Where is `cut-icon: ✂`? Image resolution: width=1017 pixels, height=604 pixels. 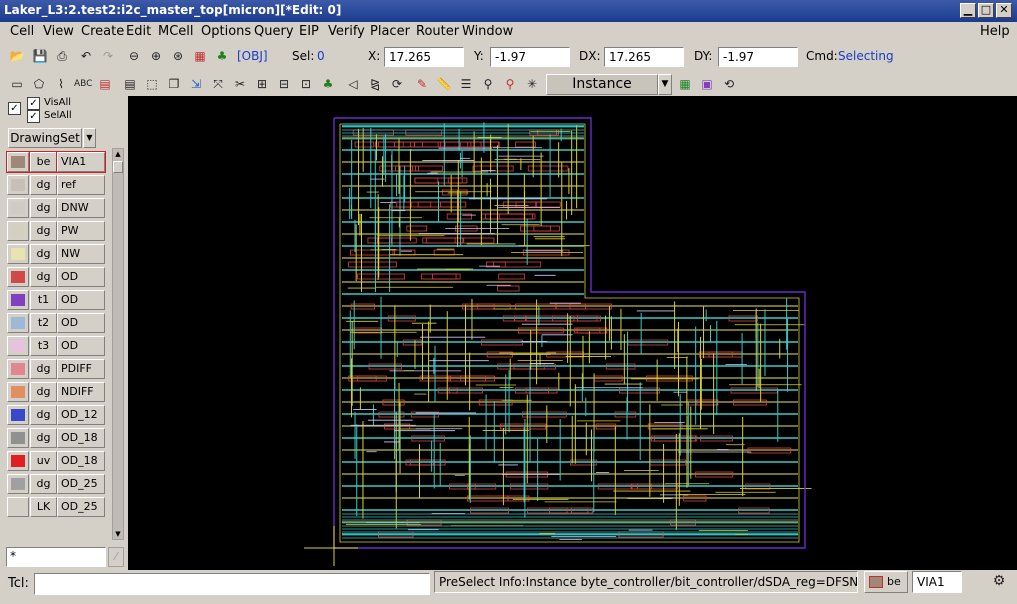
cut-icon: ✂ is located at coordinates (240, 84).